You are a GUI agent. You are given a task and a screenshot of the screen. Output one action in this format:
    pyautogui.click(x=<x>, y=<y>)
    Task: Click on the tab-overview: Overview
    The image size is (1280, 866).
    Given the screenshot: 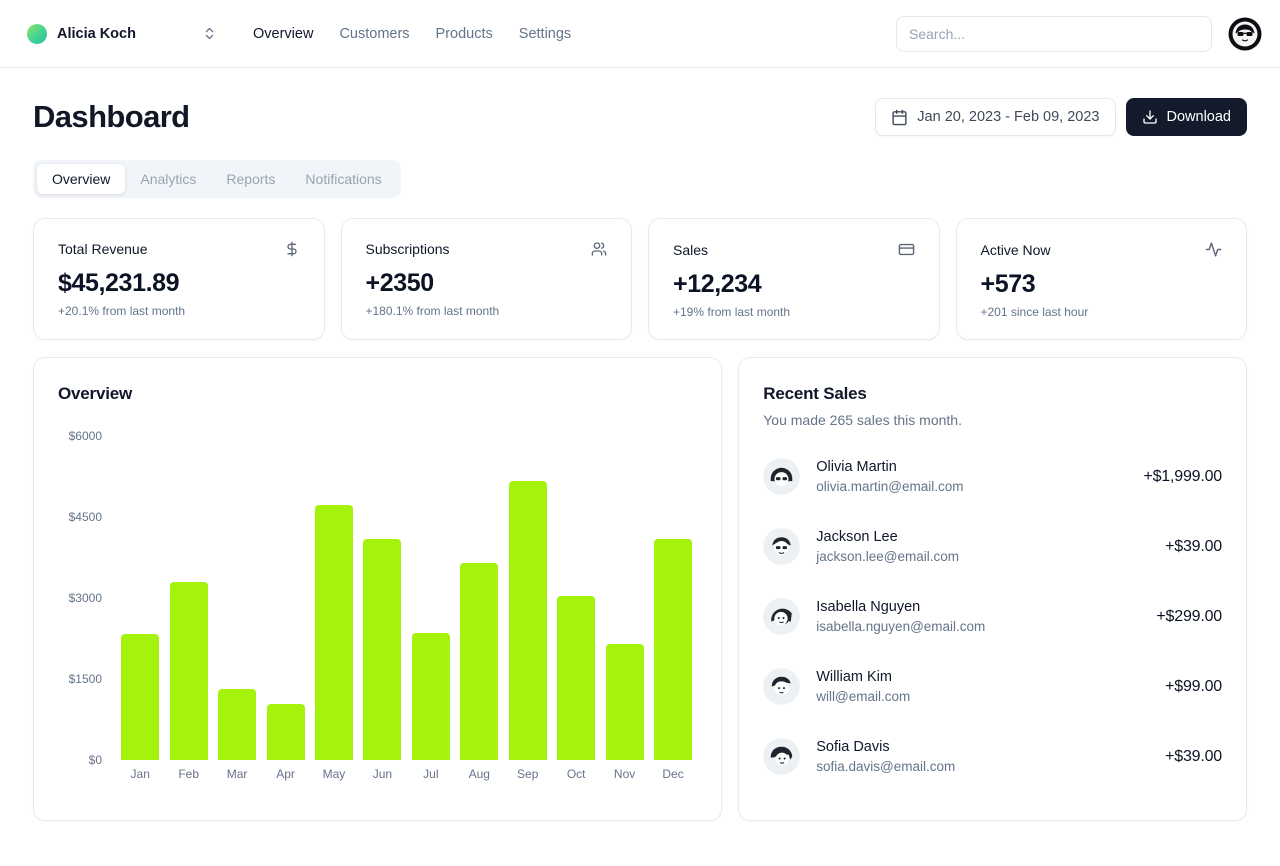 What is the action you would take?
    pyautogui.click(x=81, y=179)
    